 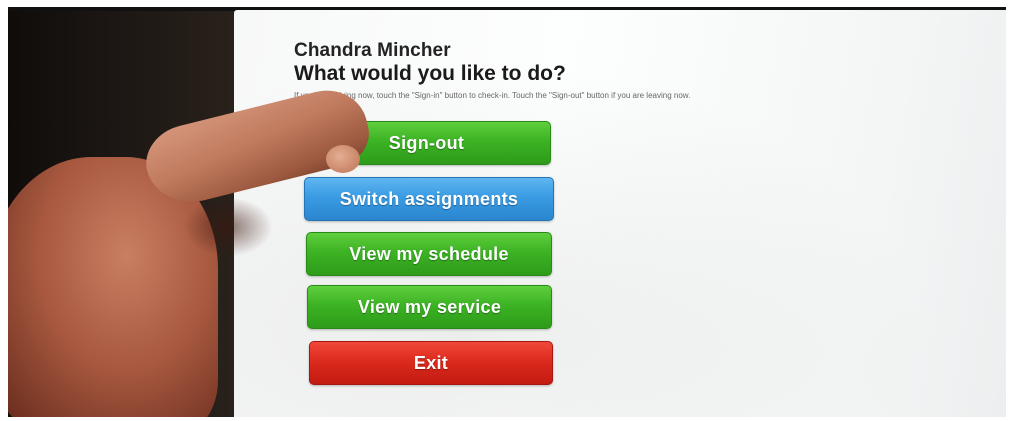 I want to click on fingertip, so click(x=343, y=159).